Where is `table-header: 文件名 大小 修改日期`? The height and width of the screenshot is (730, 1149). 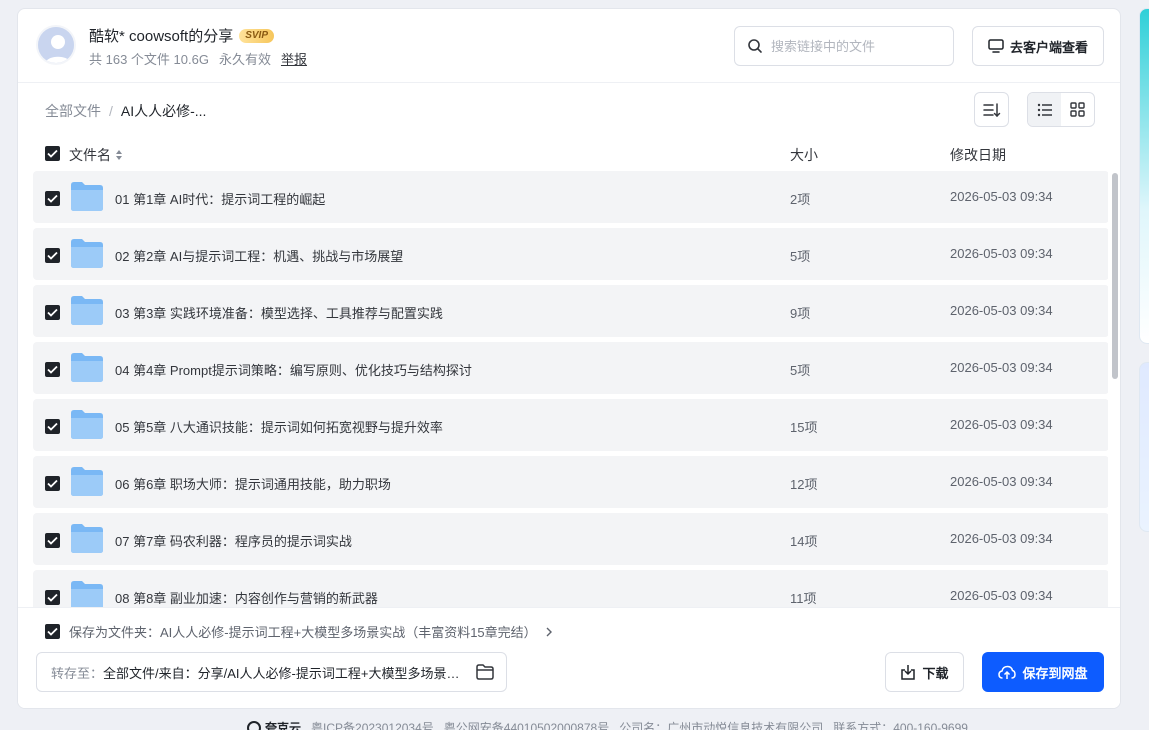 table-header: 文件名 大小 修改日期 is located at coordinates (575, 154).